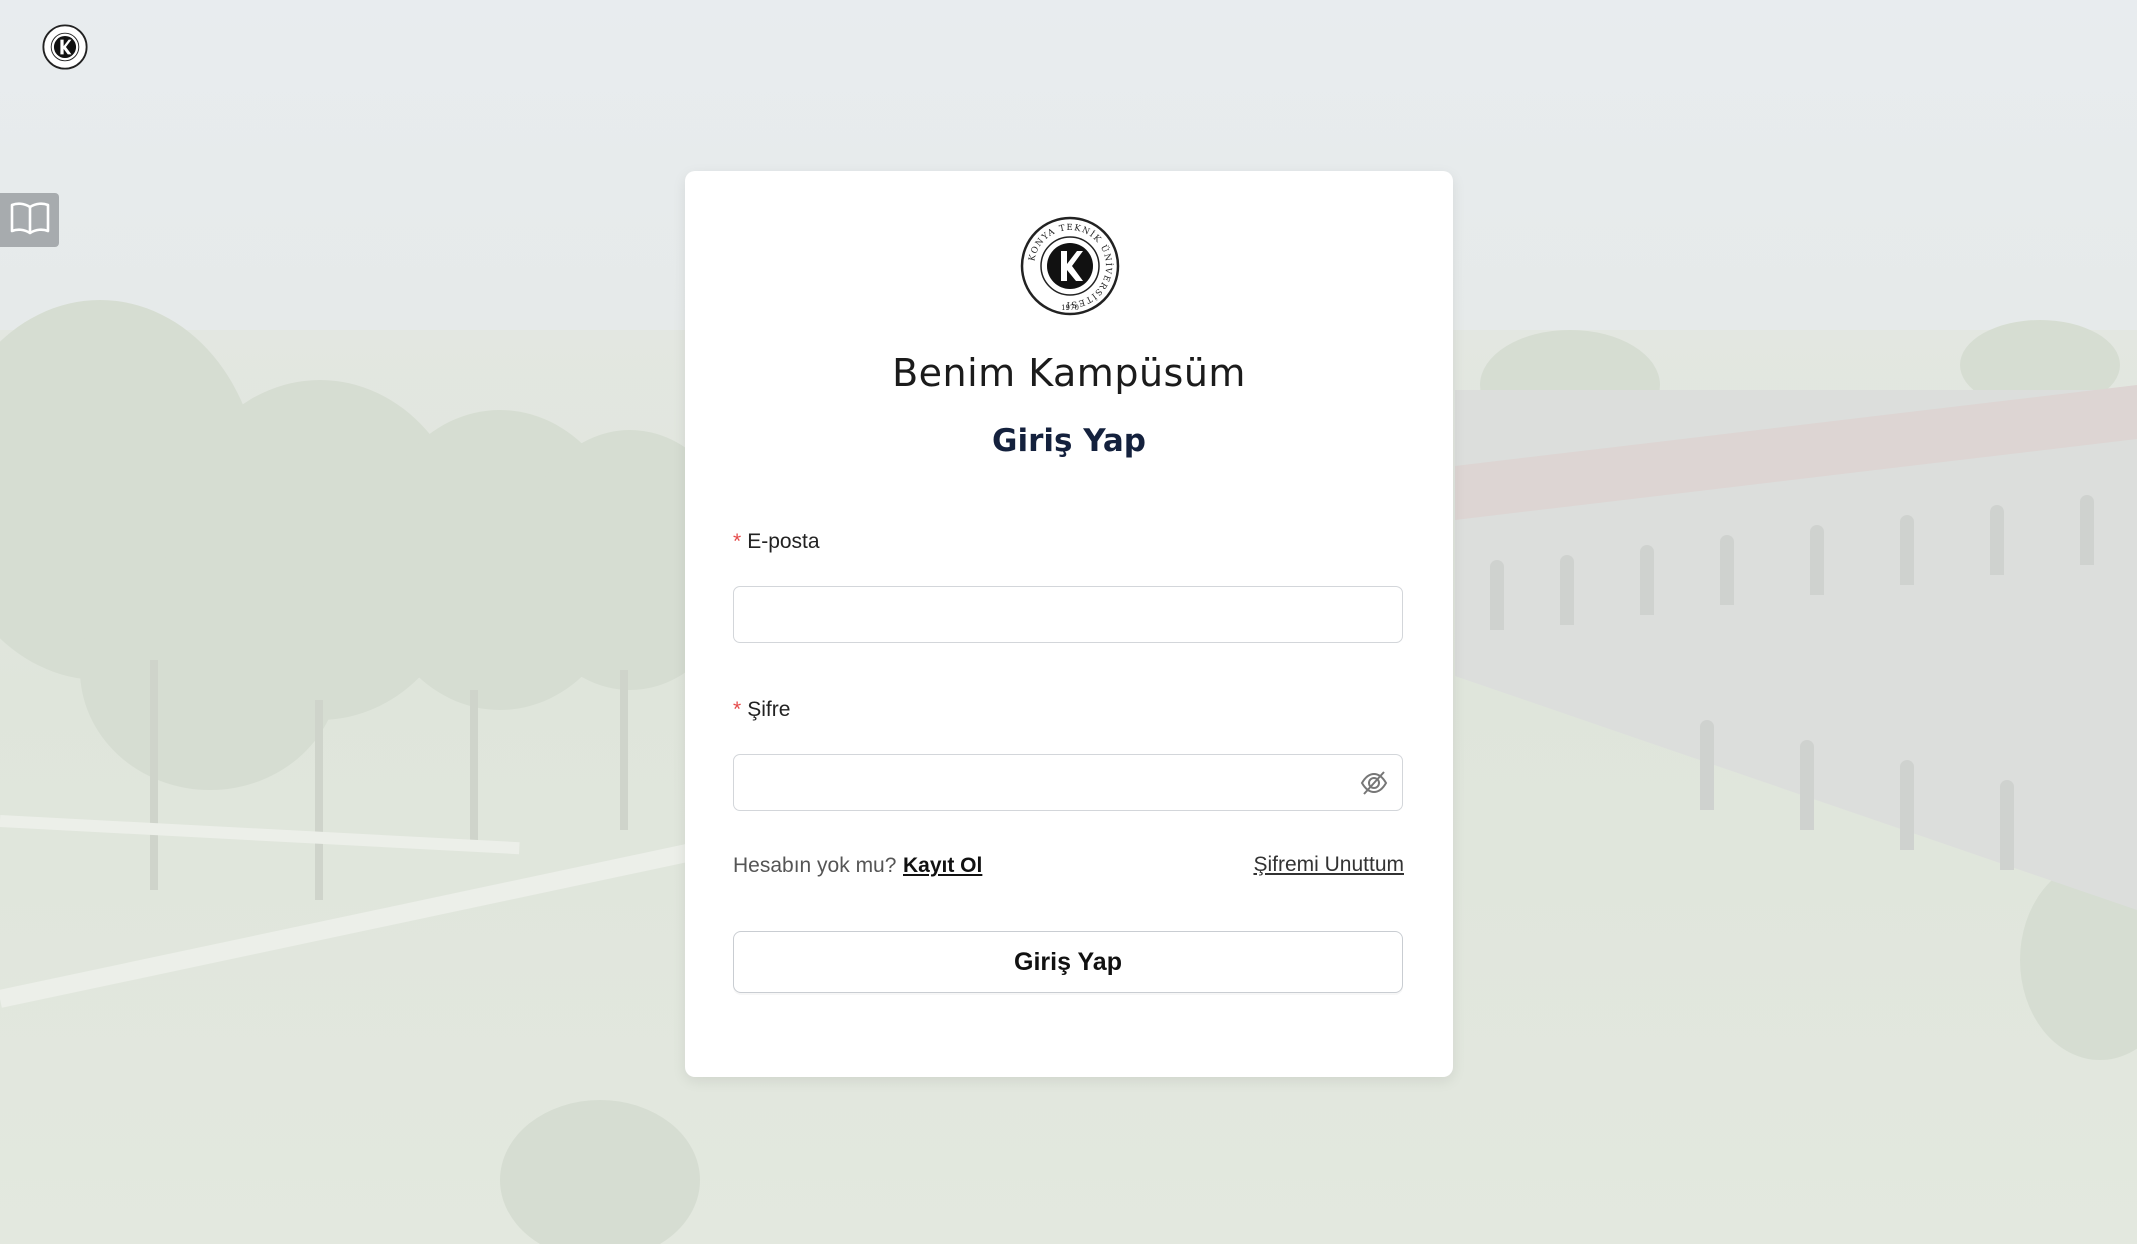  Describe the element at coordinates (783, 541) in the screenshot. I see `email-label-text: E-posta` at that location.